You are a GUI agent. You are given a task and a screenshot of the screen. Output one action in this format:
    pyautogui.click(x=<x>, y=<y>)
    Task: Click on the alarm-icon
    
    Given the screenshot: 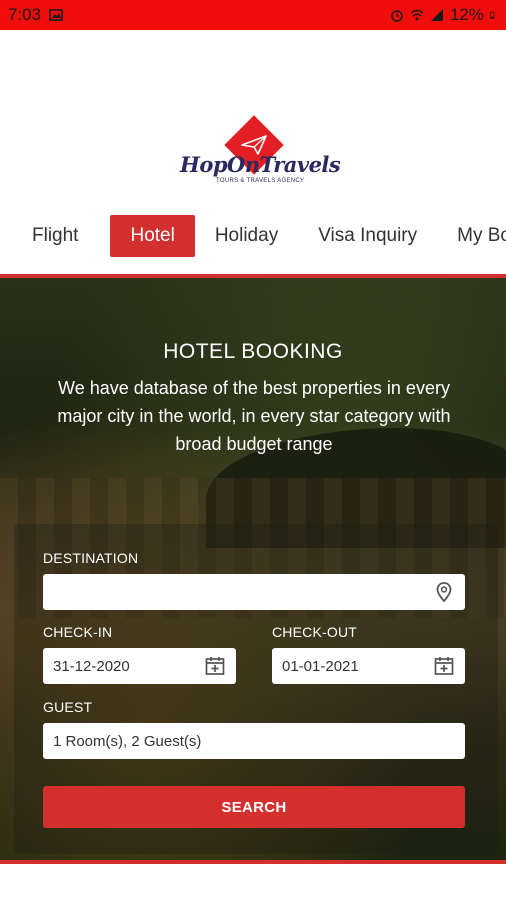 What is the action you would take?
    pyautogui.click(x=397, y=16)
    